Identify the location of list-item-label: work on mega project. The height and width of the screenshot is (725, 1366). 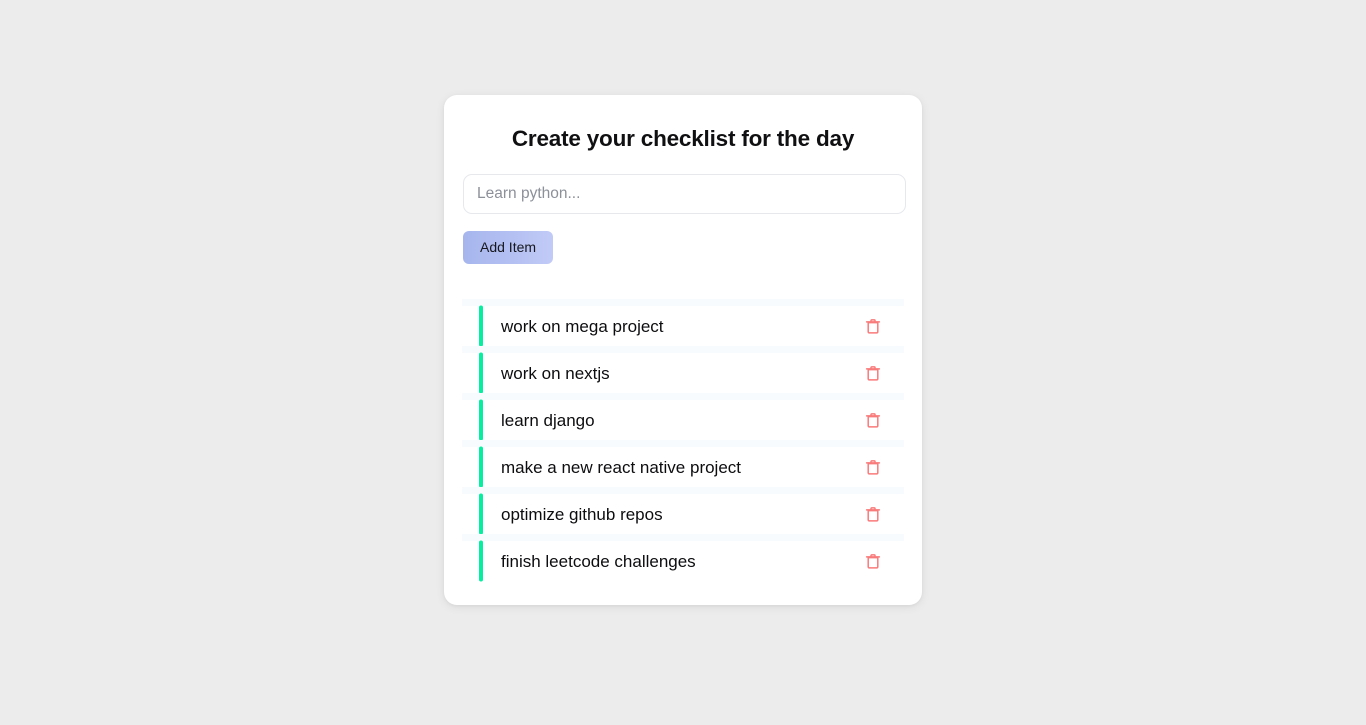
(582, 326).